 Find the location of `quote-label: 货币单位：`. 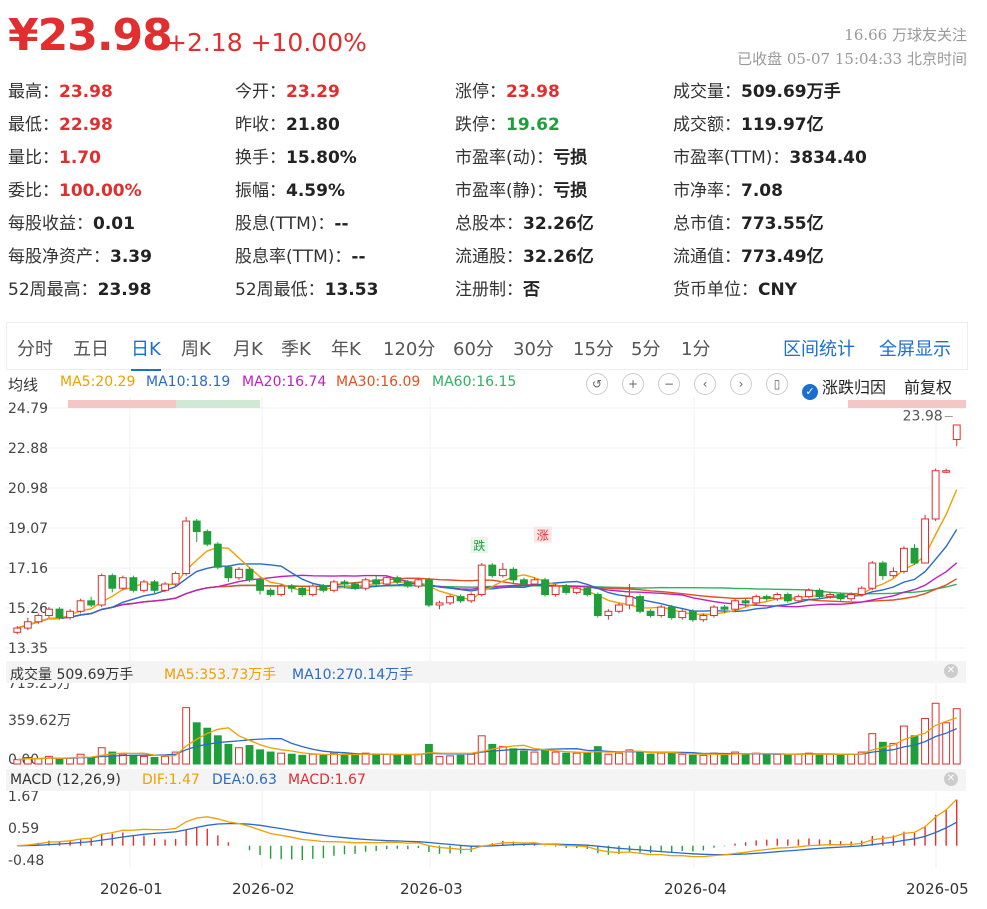

quote-label: 货币单位： is located at coordinates (715, 290).